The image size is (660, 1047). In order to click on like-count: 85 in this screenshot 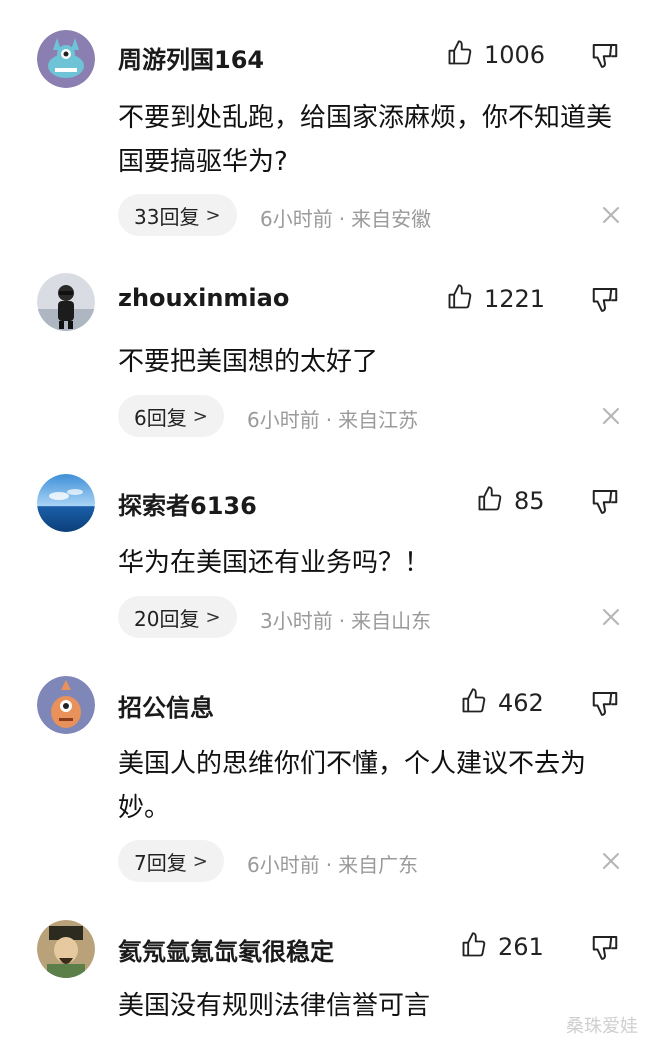, I will do `click(529, 501)`.